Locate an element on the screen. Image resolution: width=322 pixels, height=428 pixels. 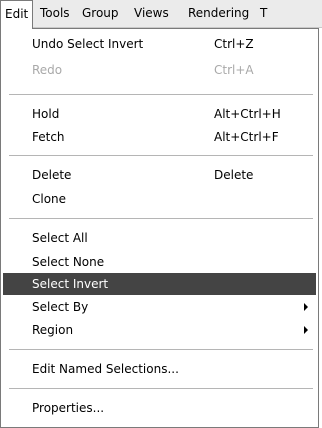
menu-item-select-invert: Select Invert is located at coordinates (159, 284).